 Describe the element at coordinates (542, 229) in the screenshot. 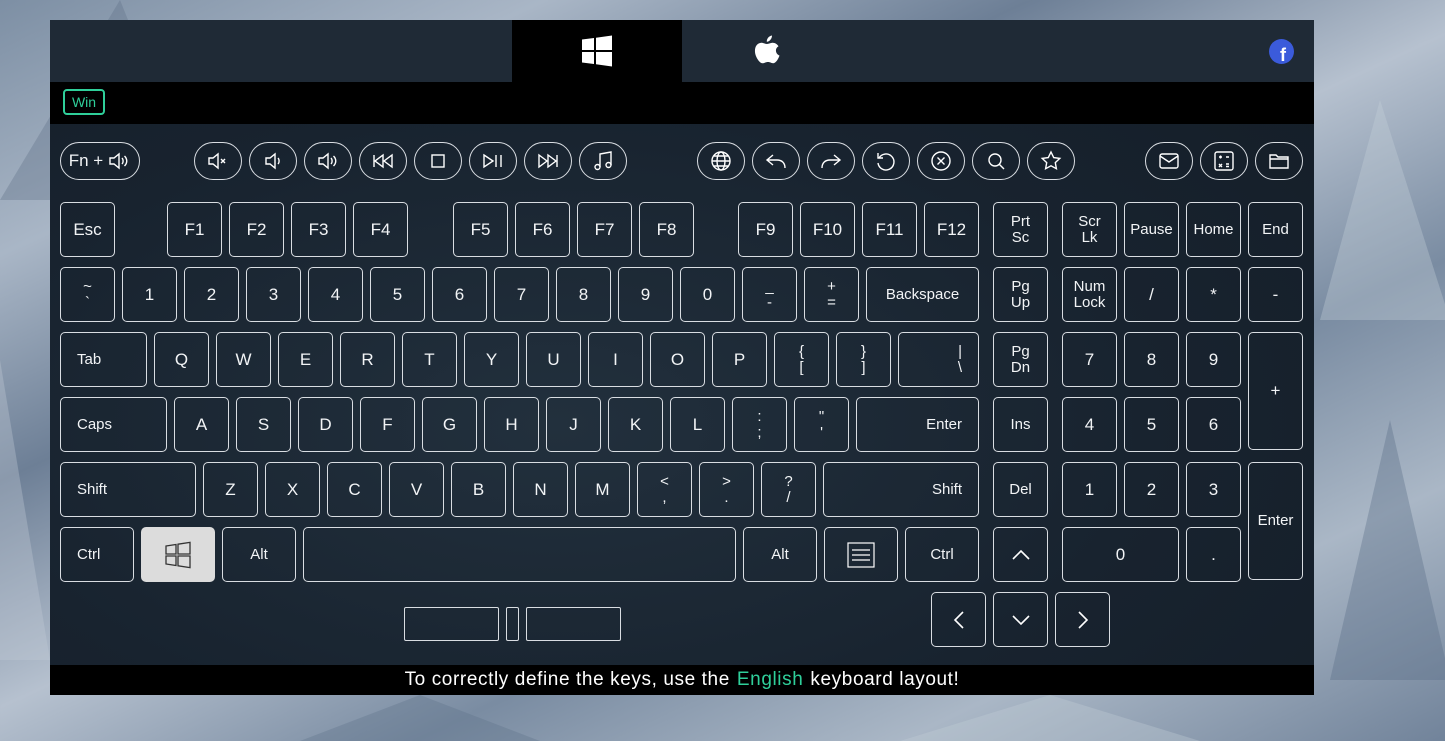

I see `key-f6: F6` at that location.